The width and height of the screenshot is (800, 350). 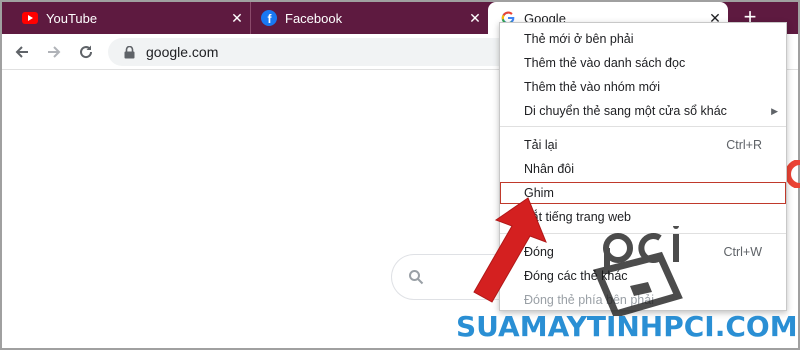 I want to click on tab-youtube: YouTube ✕, so click(x=130, y=18).